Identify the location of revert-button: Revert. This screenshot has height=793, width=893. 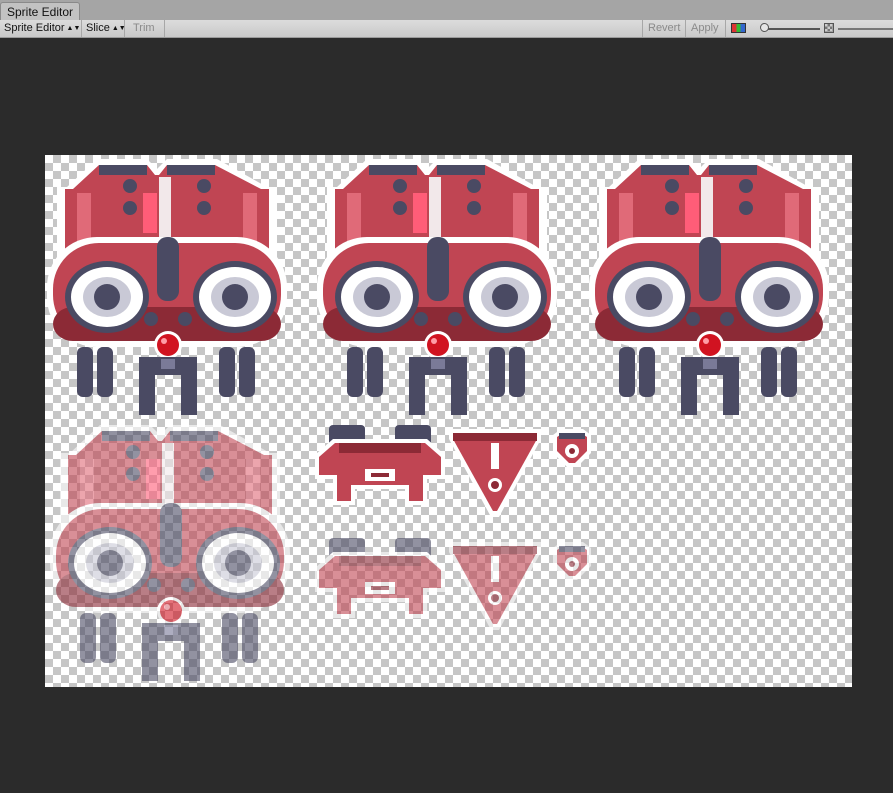
(664, 28).